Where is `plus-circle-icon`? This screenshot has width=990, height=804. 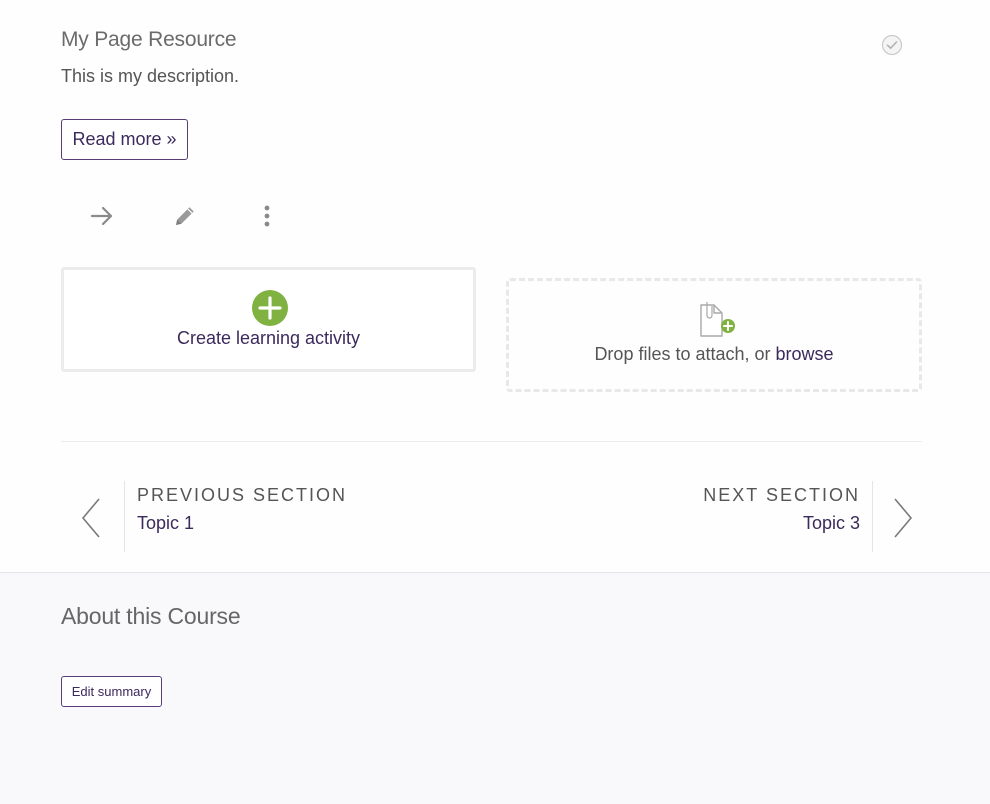
plus-circle-icon is located at coordinates (270, 308).